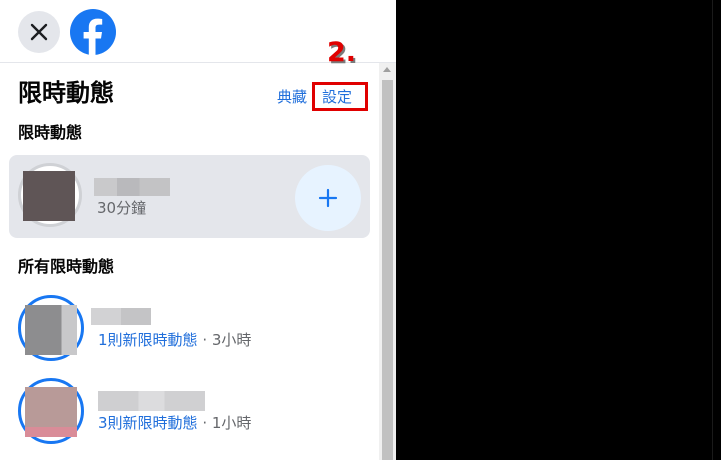 The image size is (721, 460). What do you see at coordinates (387, 270) in the screenshot?
I see `scroll-thumb` at bounding box center [387, 270].